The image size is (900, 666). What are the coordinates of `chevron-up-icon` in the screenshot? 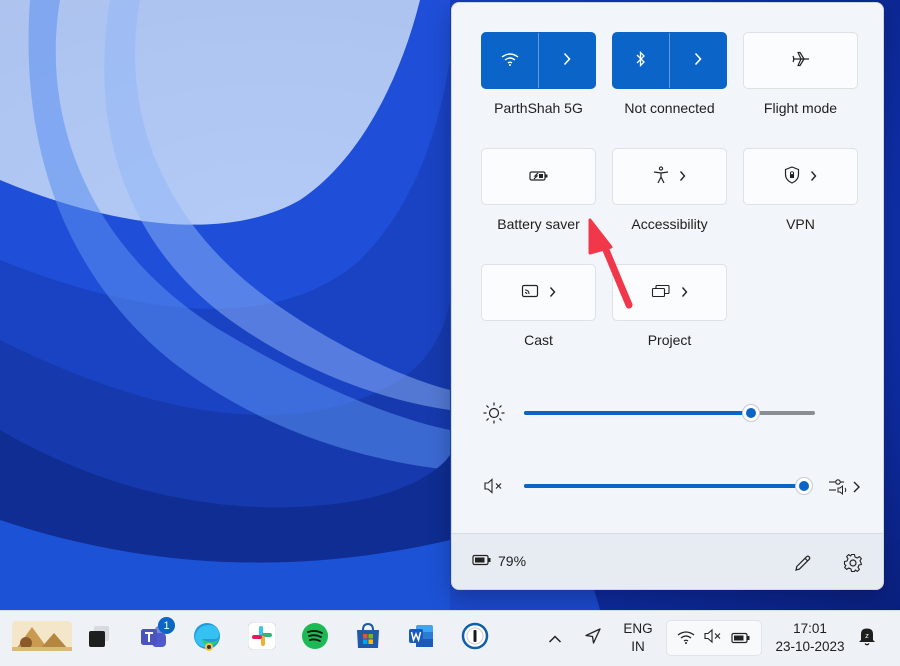 It's located at (555, 638).